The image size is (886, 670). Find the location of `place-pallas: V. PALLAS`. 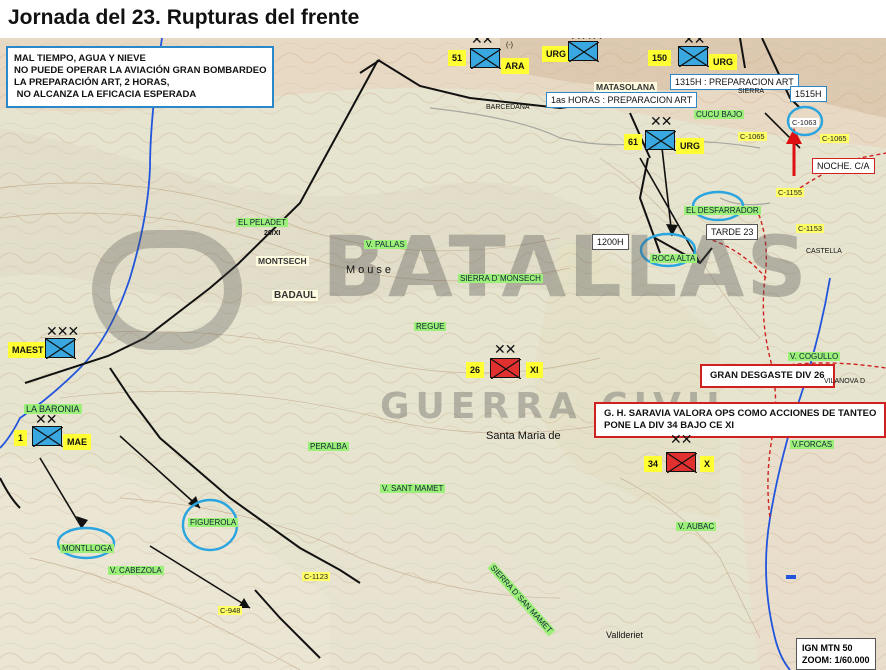

place-pallas: V. PALLAS is located at coordinates (385, 244).